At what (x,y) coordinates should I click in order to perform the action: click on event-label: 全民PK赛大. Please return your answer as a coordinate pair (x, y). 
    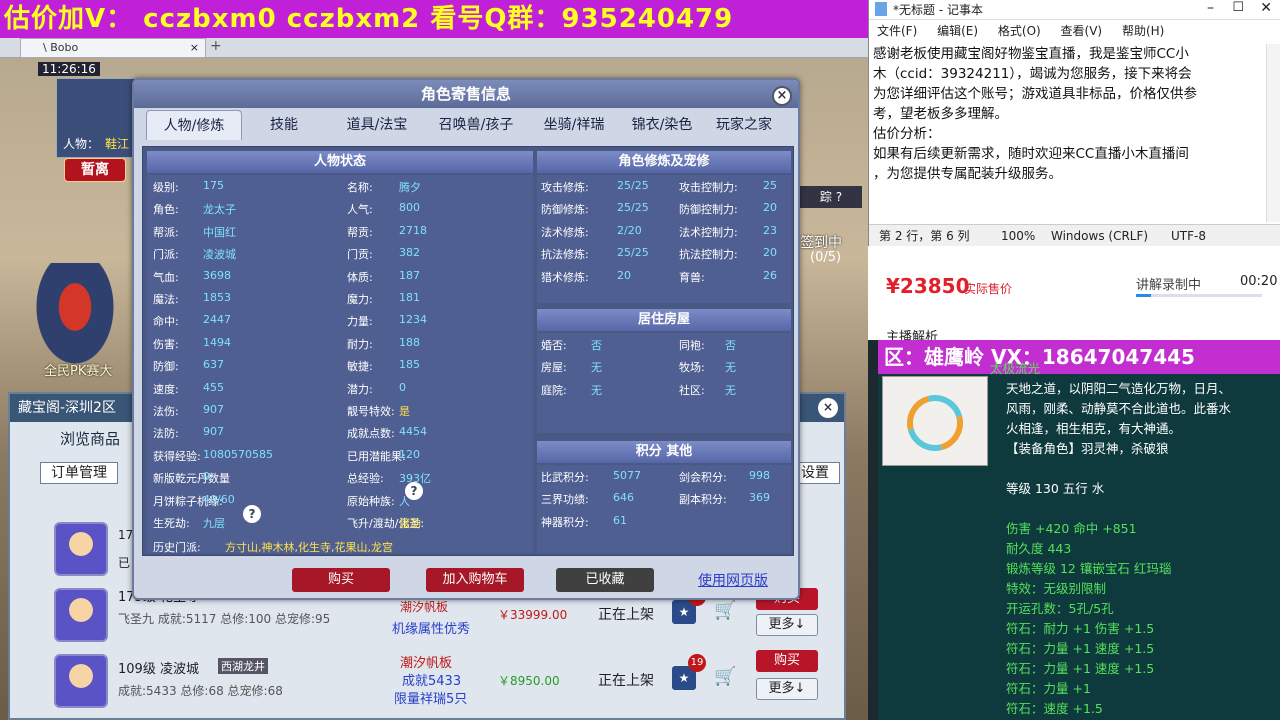
    Looking at the image, I should click on (78, 371).